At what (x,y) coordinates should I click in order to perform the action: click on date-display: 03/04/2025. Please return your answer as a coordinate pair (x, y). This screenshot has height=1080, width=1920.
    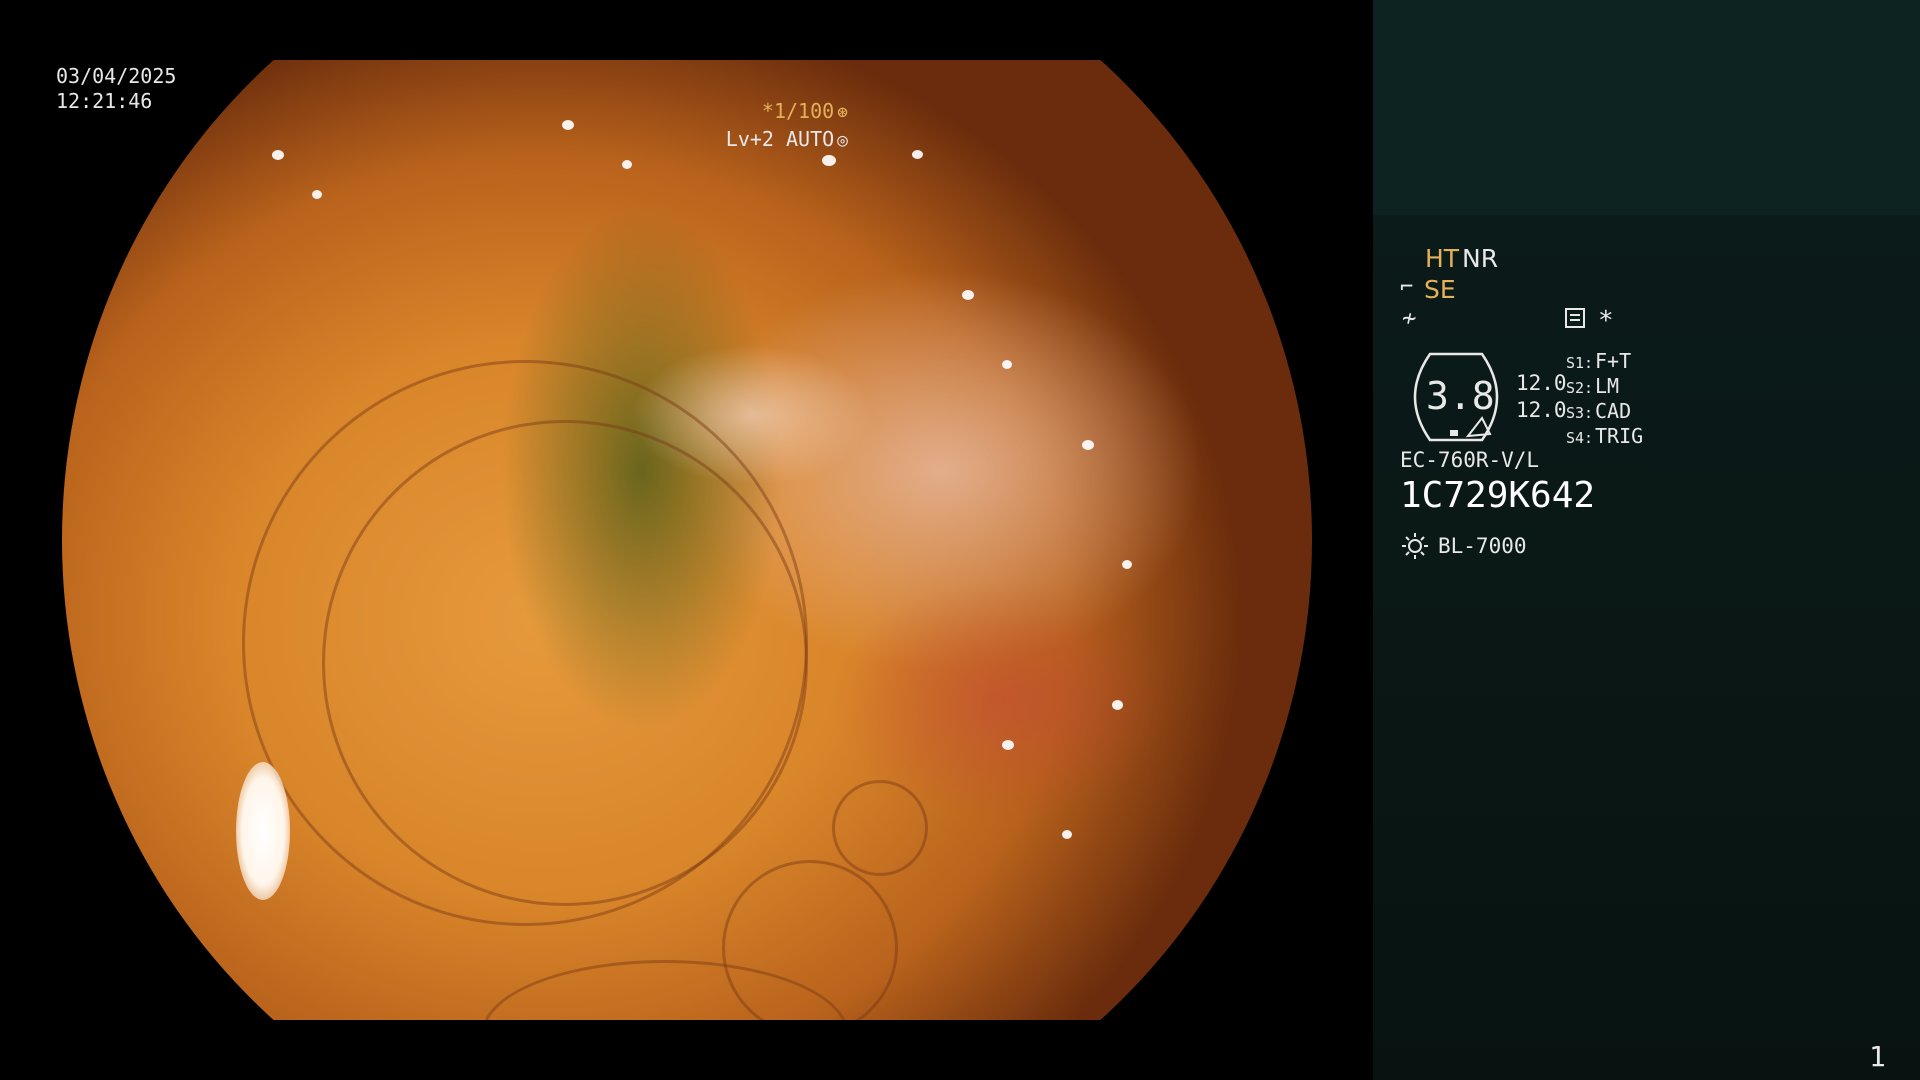
    Looking at the image, I should click on (116, 76).